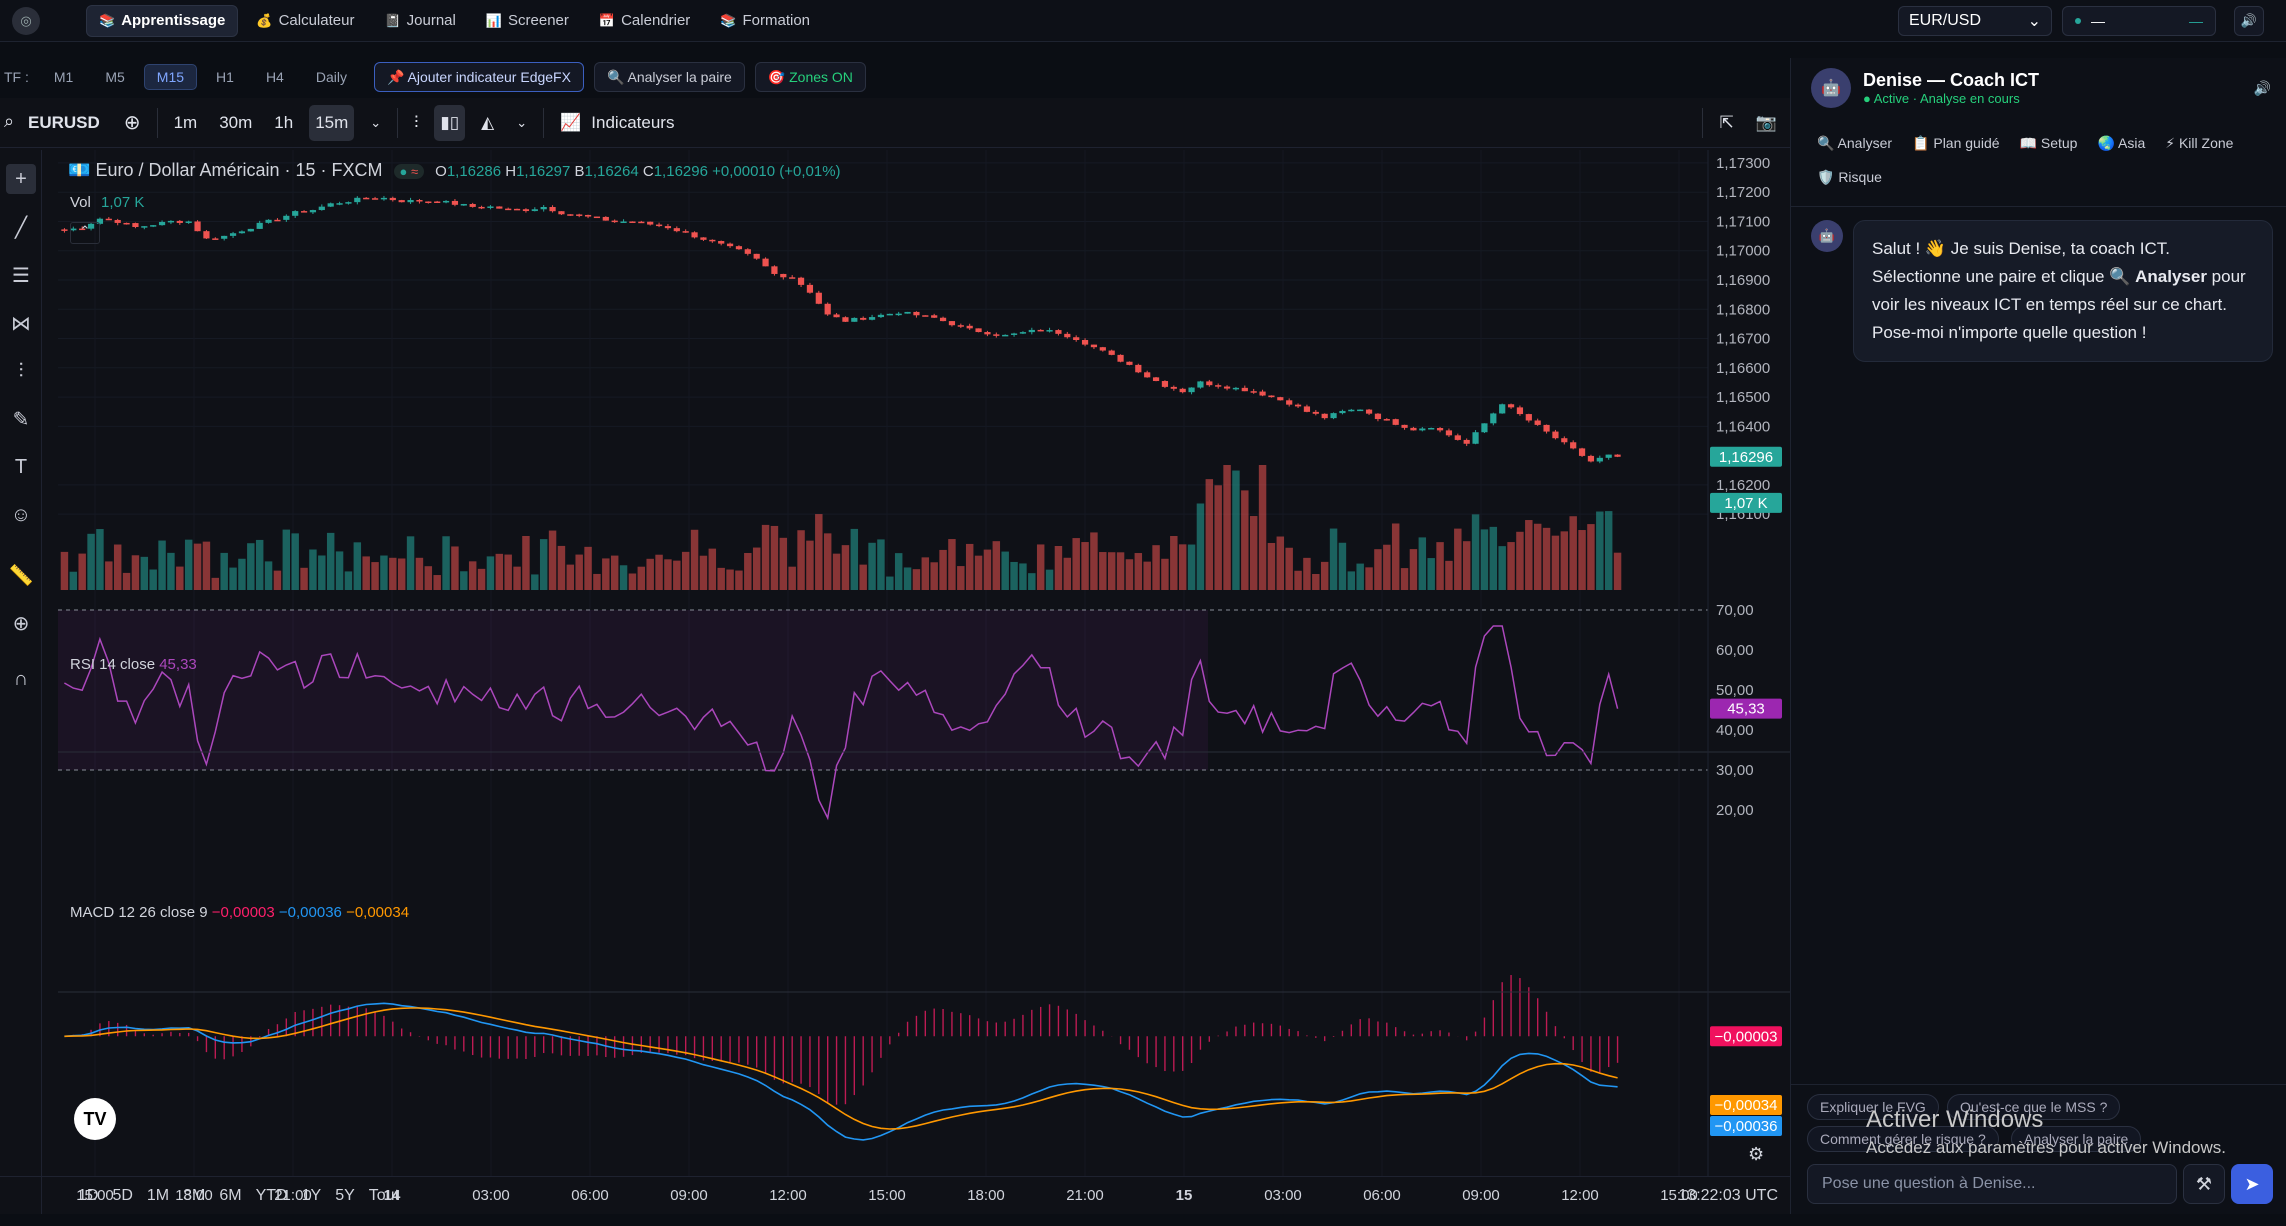 The height and width of the screenshot is (1226, 2286). I want to click on symbol-label: EURUSD, so click(64, 123).